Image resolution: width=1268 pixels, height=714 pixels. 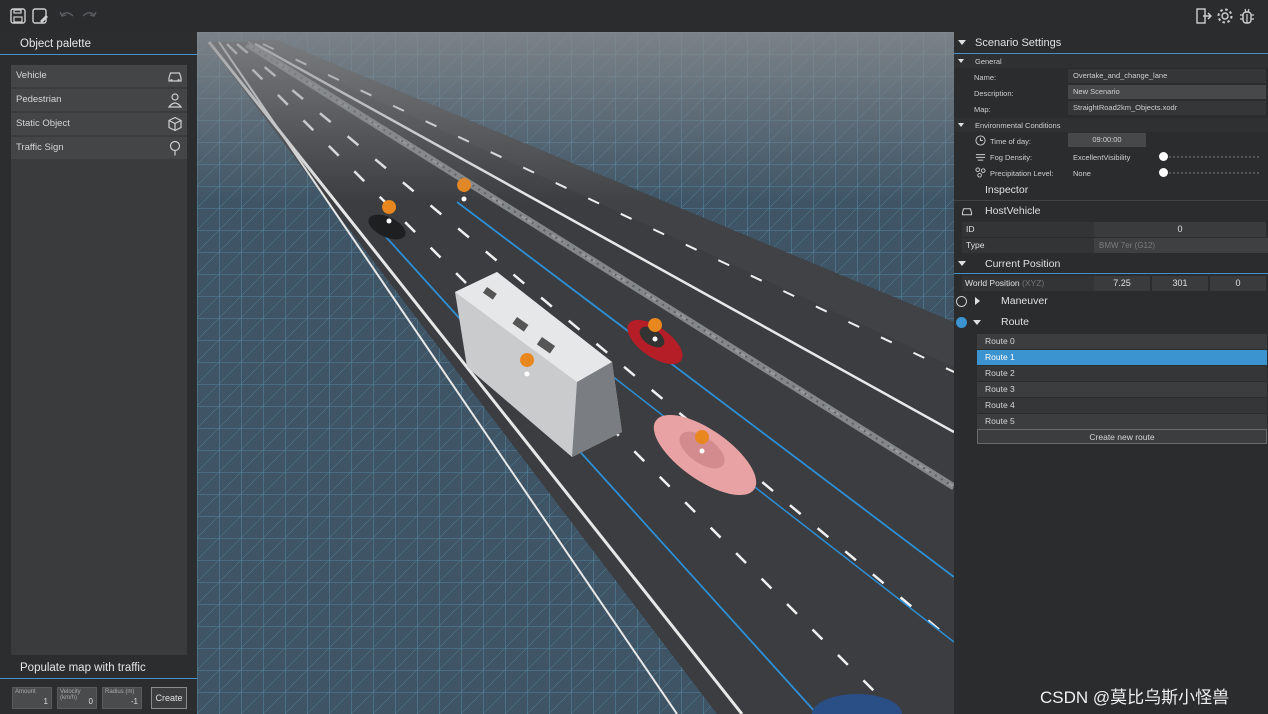 What do you see at coordinates (1111, 125) in the screenshot?
I see `env-header: Environmental Conditions` at bounding box center [1111, 125].